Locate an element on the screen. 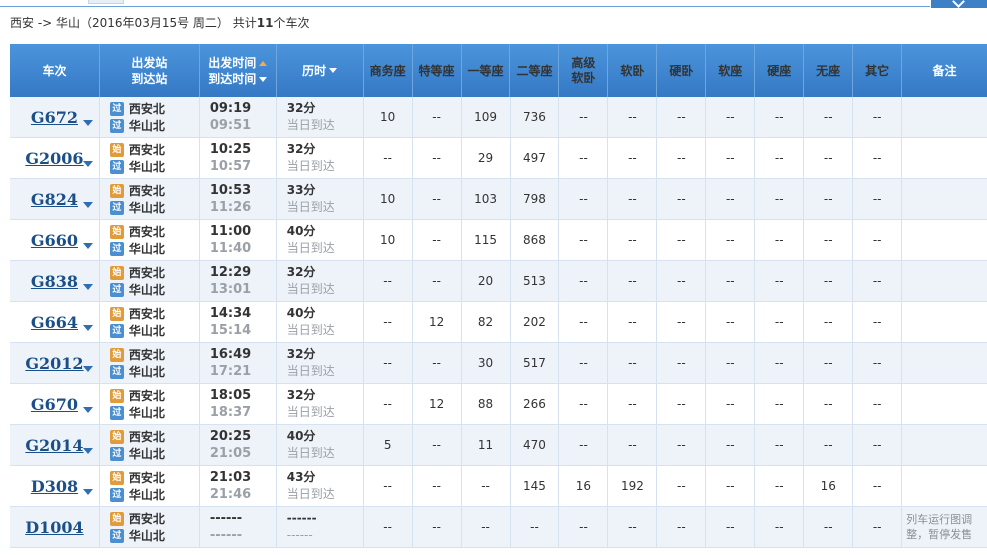 The image size is (987, 555). train-number-link: G672 is located at coordinates (54, 117).